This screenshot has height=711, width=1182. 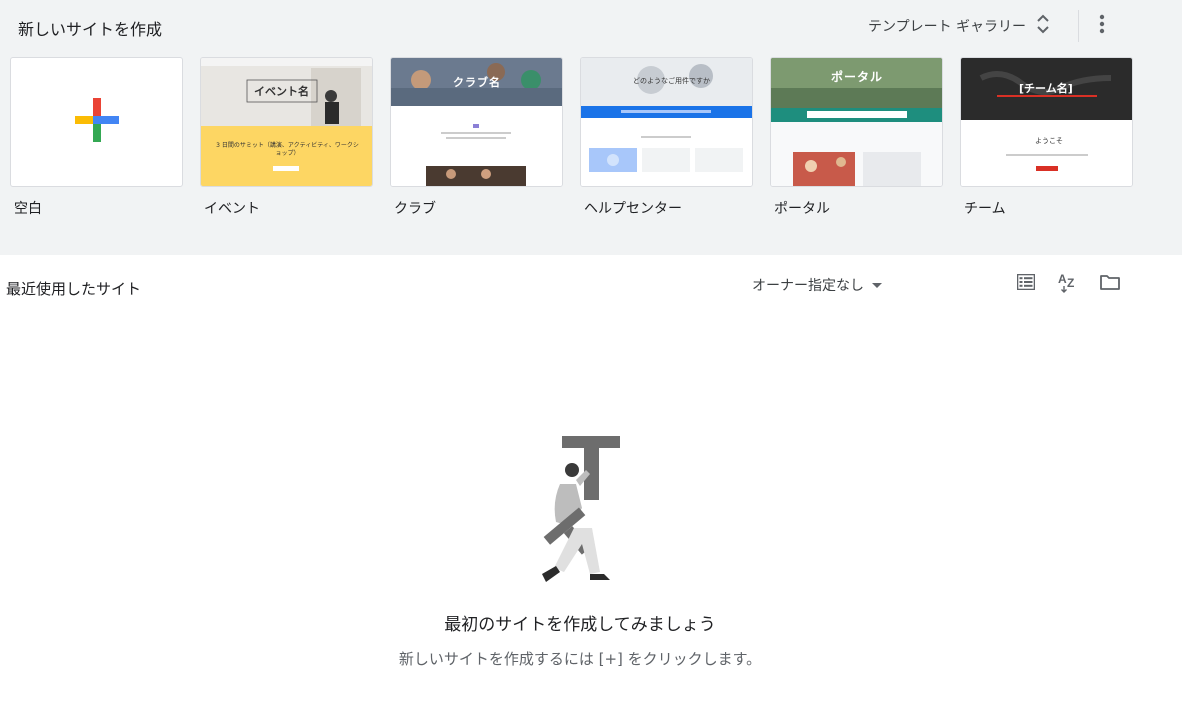 I want to click on template-card-blank: 空白, so click(x=96, y=137).